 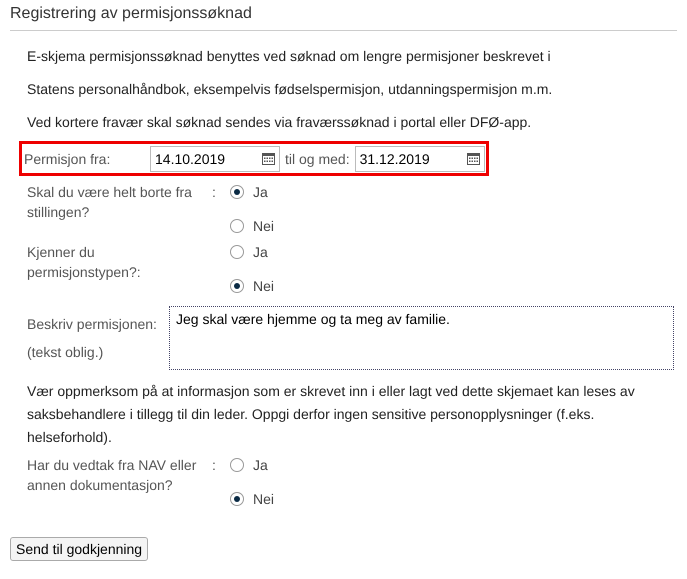 I want to click on notice-text: Vær oppmerksom på at informasjon som er skrevet inn i eller lagt ved dette skjemaet kan leses av saksbehandlere i tillegg til din leder. Oppgi derfor ingen sensitive personopplysninger (f.eks. helseforhold)., so click(x=331, y=414).